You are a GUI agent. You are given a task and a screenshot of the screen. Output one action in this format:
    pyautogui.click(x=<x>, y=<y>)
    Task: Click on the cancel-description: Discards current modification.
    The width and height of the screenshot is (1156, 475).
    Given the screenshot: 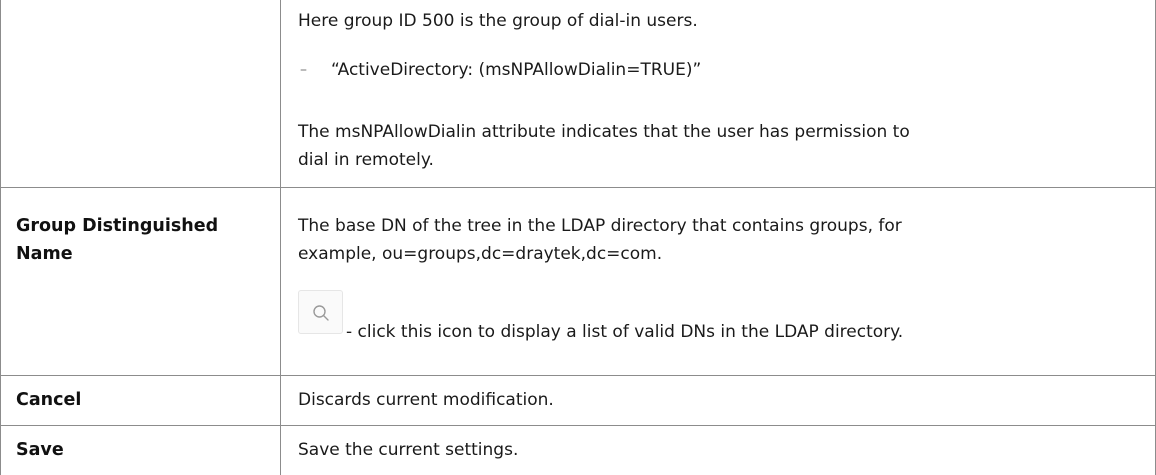 What is the action you would take?
    pyautogui.click(x=426, y=400)
    